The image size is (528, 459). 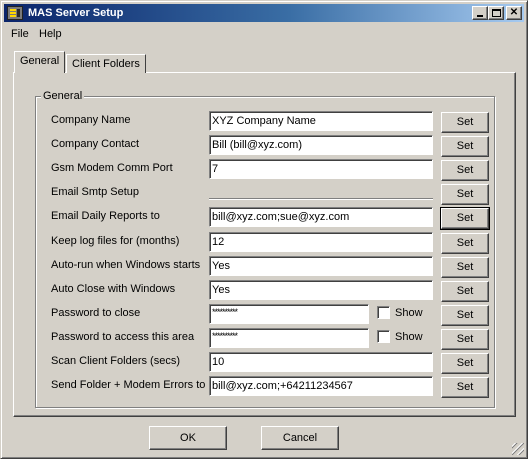 What do you see at coordinates (465, 243) in the screenshot?
I see `keep-log-files-set-button: Set` at bounding box center [465, 243].